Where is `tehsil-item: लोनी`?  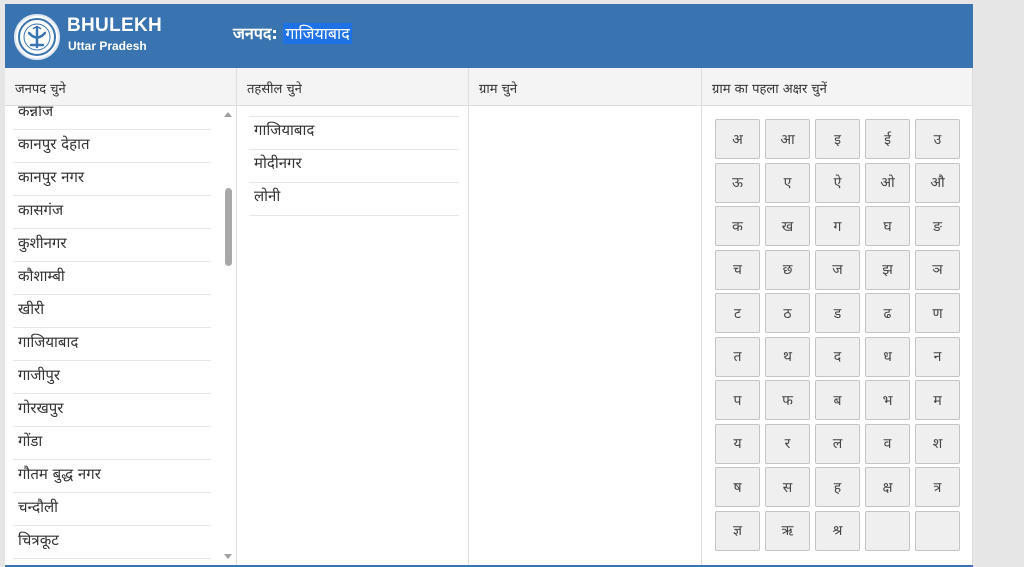 tehsil-item: लोनी is located at coordinates (354, 199).